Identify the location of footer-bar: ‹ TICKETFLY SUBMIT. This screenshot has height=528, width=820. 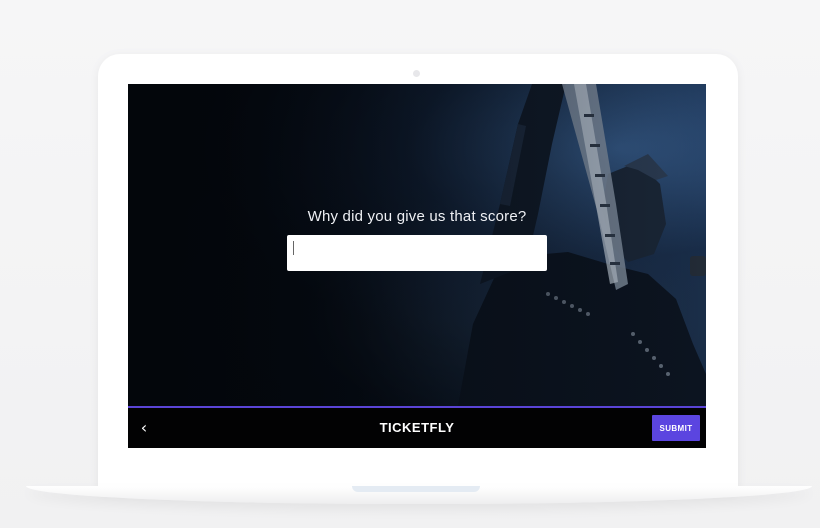
(417, 427).